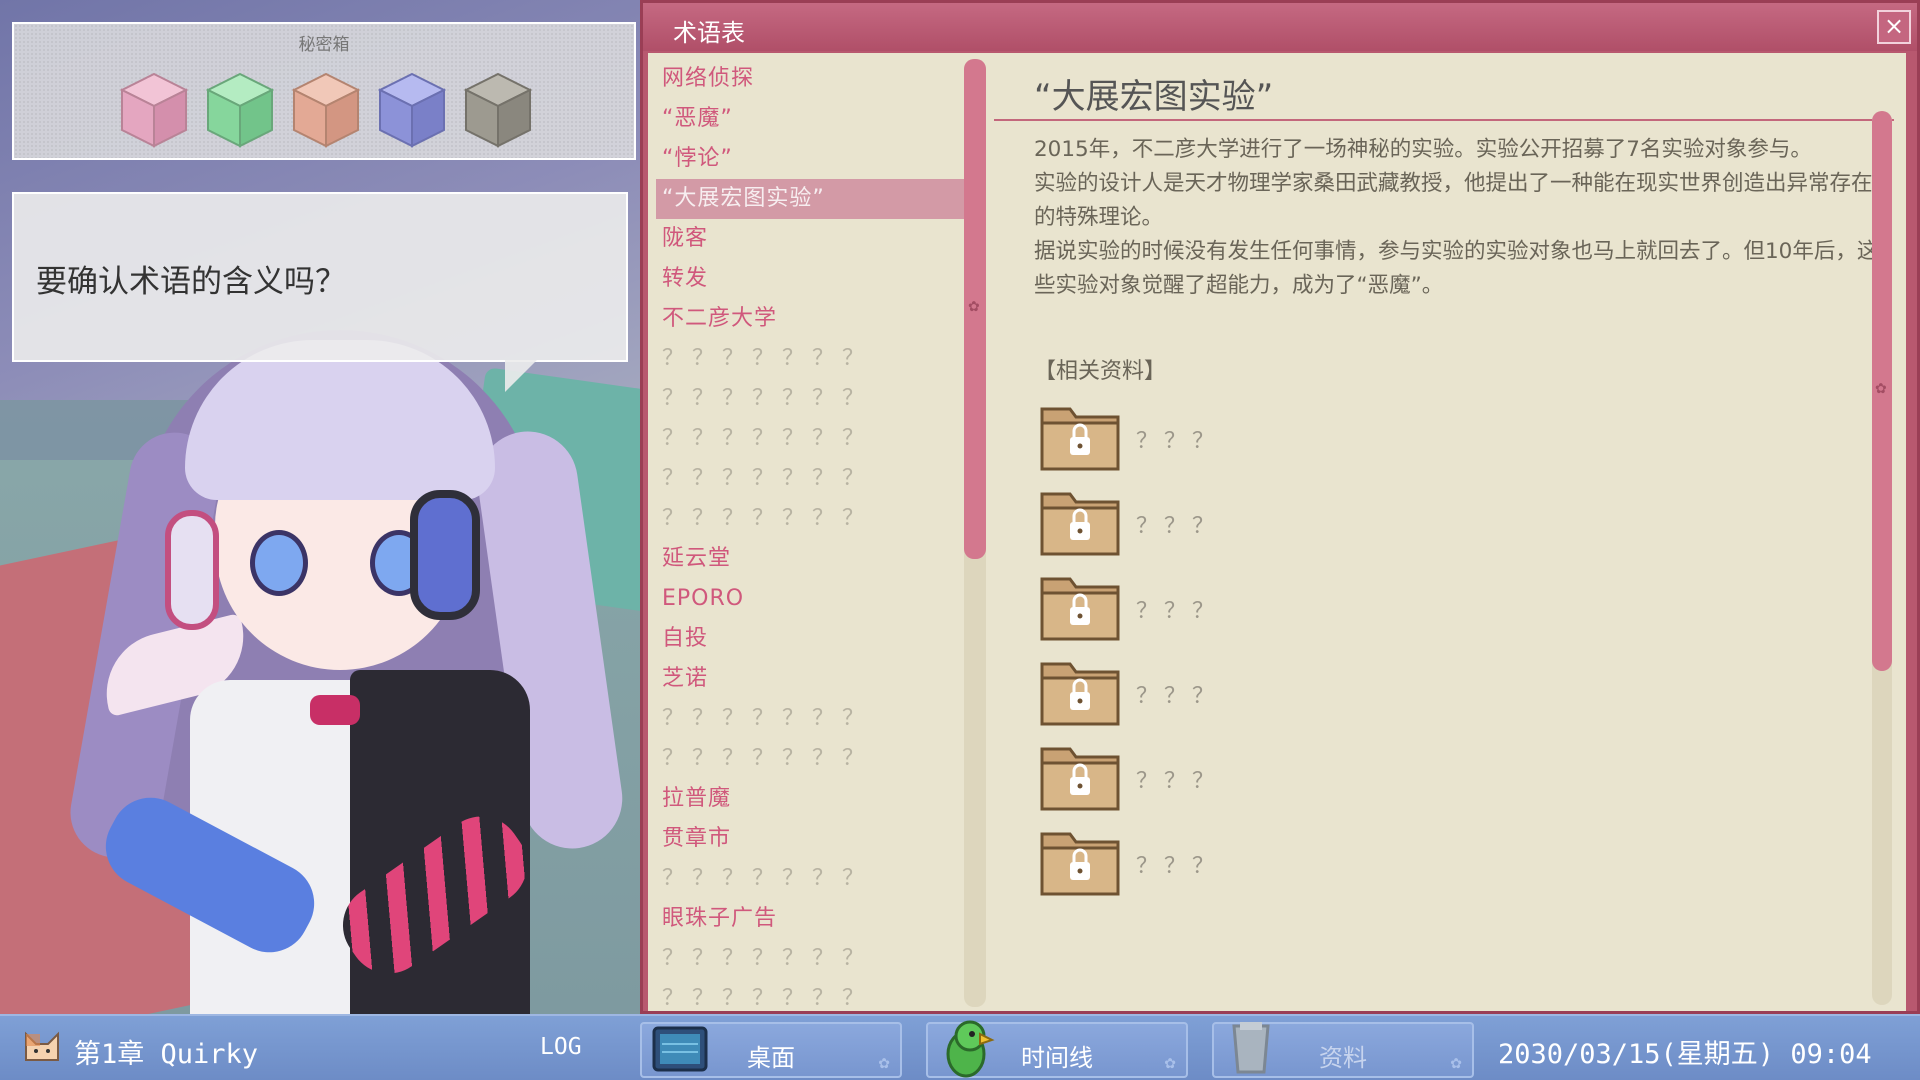 The width and height of the screenshot is (1920, 1080). Describe the element at coordinates (240, 110) in the screenshot. I see `green-cube-icon` at that location.